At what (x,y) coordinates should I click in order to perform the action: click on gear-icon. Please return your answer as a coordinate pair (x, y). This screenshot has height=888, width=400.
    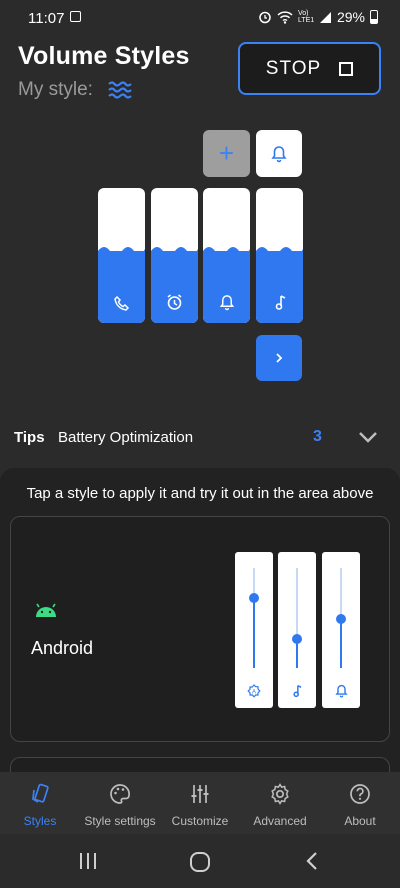
    Looking at the image, I should click on (280, 794).